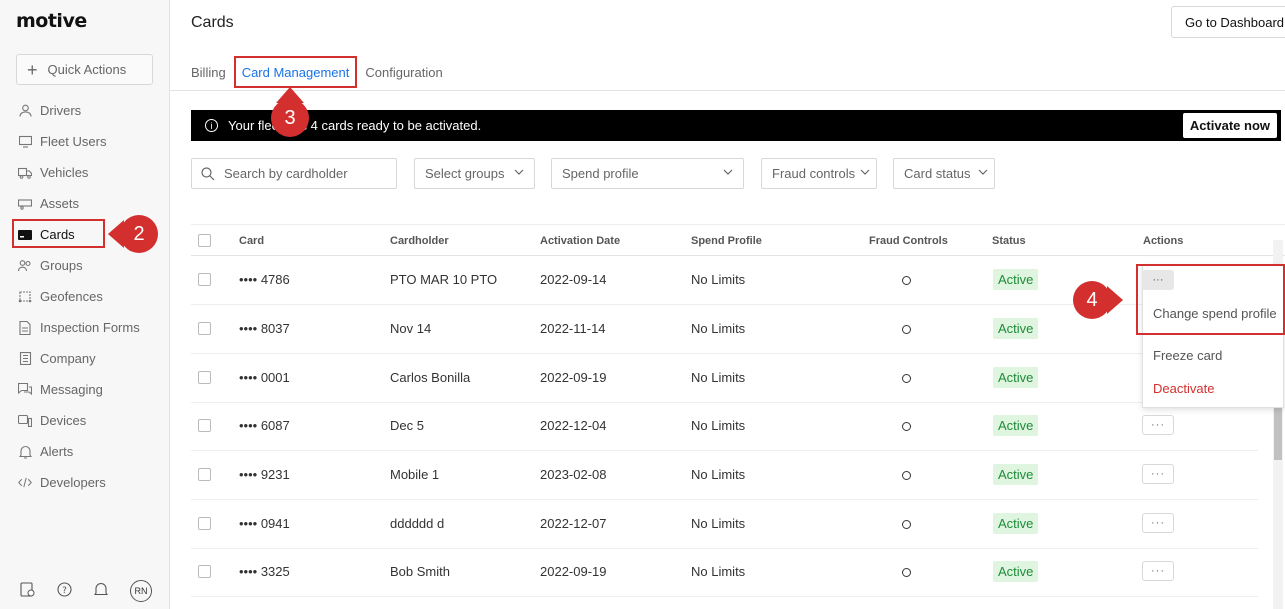  I want to click on card-number: •••• 3325, so click(264, 571).